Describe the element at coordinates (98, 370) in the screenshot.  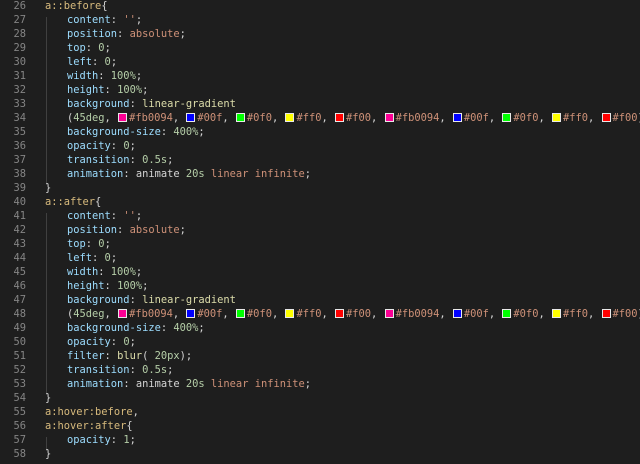
I see `code-token: transition` at that location.